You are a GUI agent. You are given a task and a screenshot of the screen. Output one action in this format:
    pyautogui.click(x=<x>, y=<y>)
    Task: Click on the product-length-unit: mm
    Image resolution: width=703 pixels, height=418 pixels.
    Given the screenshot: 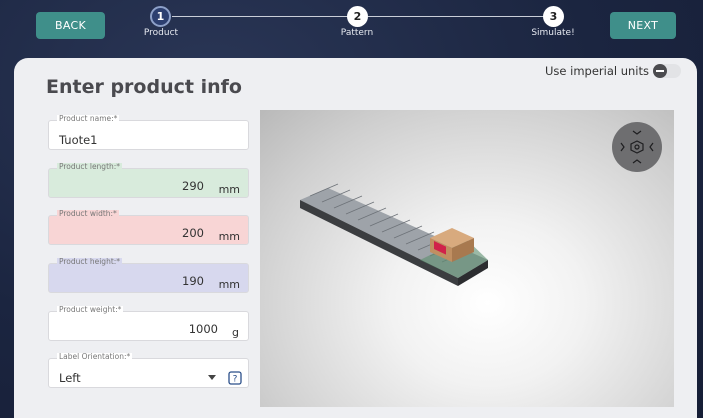 What is the action you would take?
    pyautogui.click(x=229, y=189)
    